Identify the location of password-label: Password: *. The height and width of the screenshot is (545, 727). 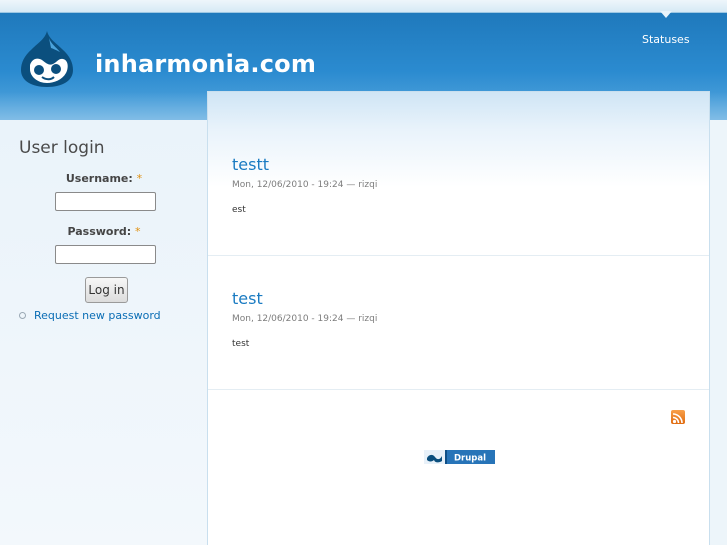
(104, 231).